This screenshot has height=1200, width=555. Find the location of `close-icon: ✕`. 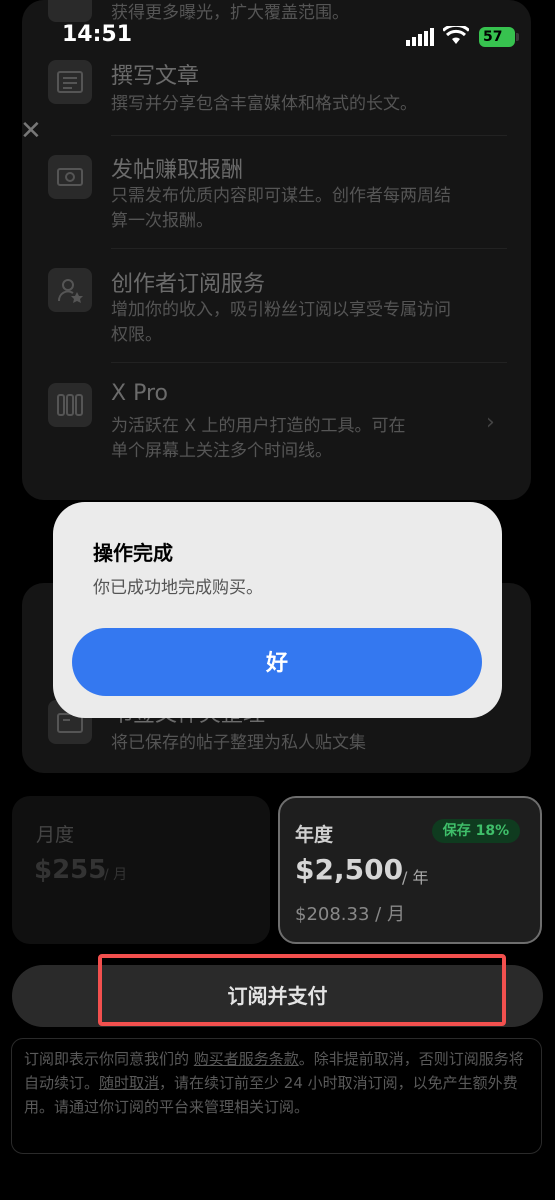

close-icon: ✕ is located at coordinates (31, 131).